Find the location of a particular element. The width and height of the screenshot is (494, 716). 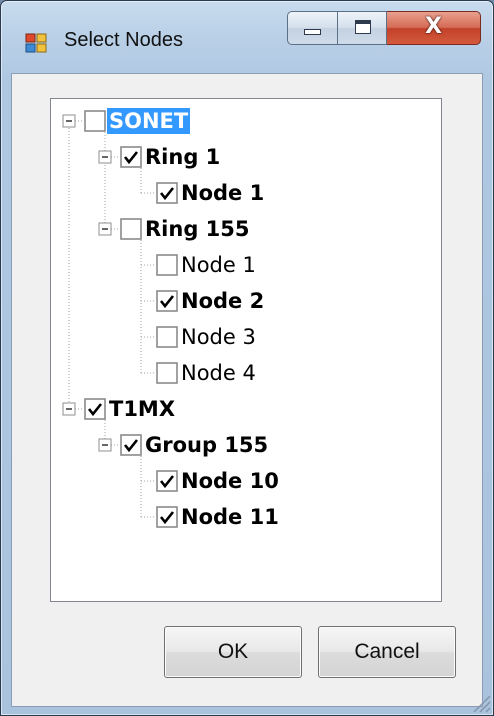

maximize-button is located at coordinates (362, 28).